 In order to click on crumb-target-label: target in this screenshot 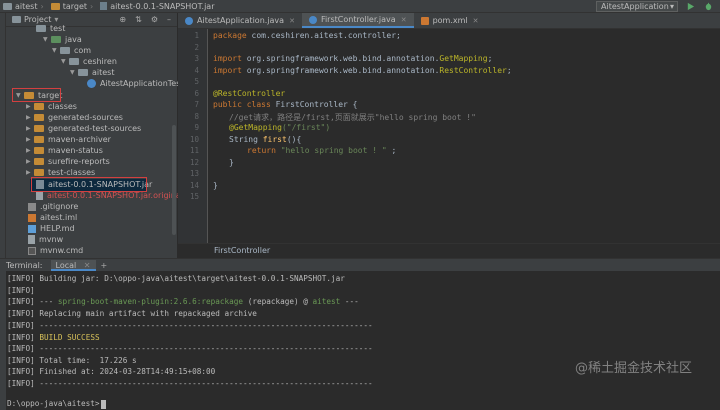, I will do `click(75, 6)`.